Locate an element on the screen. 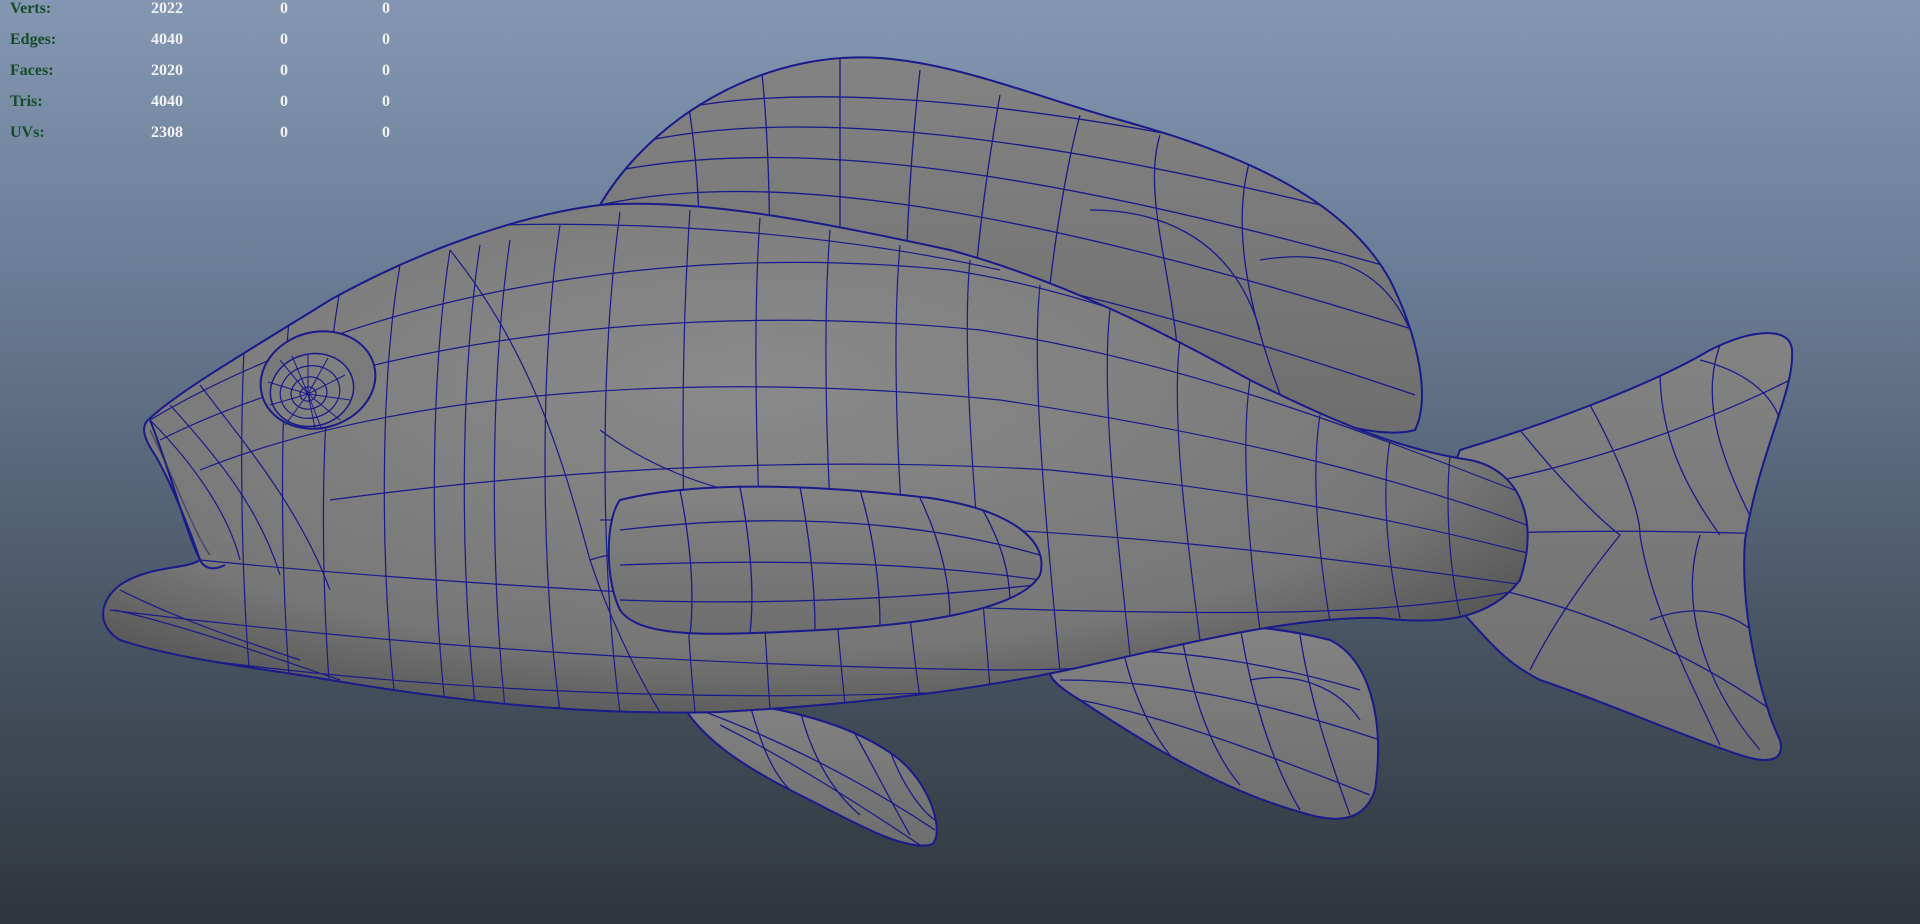  pelvic-fin is located at coordinates (808, 772).